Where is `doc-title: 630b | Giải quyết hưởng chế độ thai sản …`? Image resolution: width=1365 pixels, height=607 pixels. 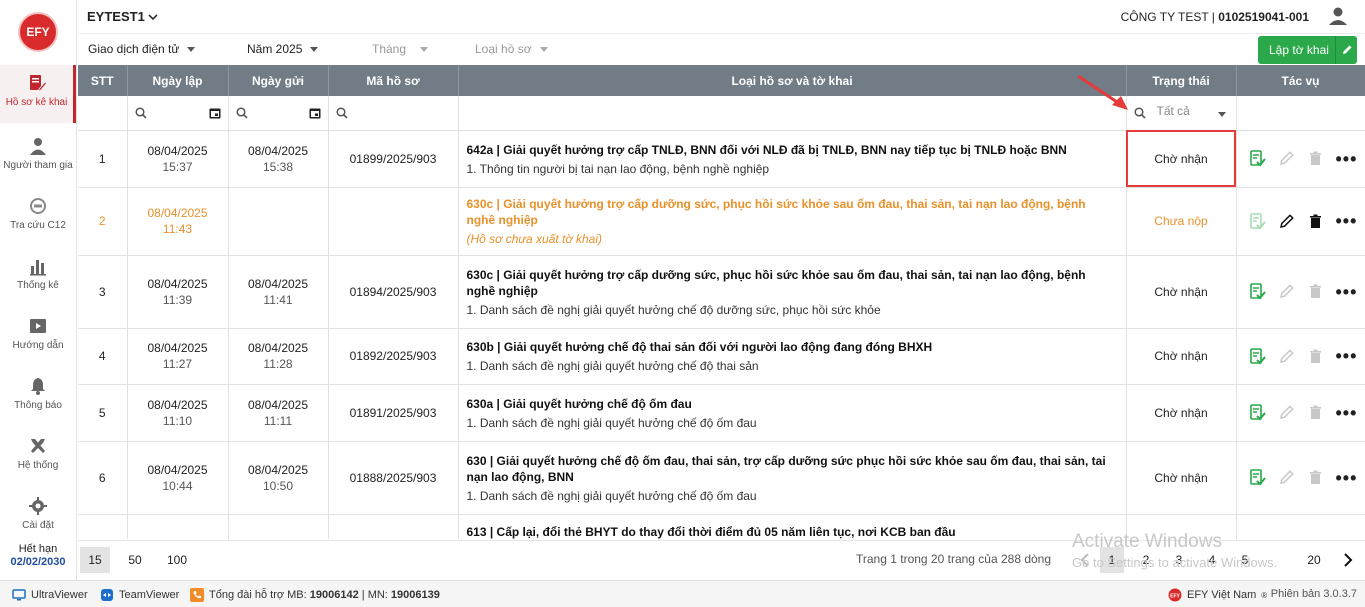 doc-title: 630b | Giải quyết hưởng chế độ thai sản … is located at coordinates (792, 347).